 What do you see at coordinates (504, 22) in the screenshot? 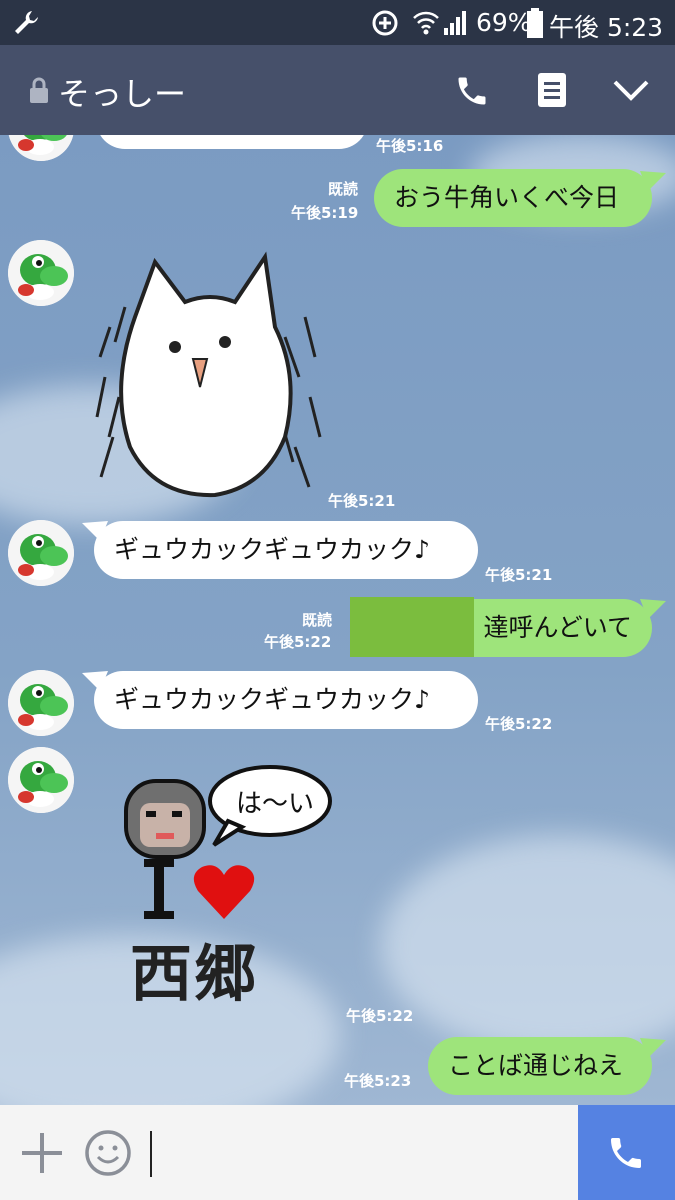
I see `battery-percent: 69%` at bounding box center [504, 22].